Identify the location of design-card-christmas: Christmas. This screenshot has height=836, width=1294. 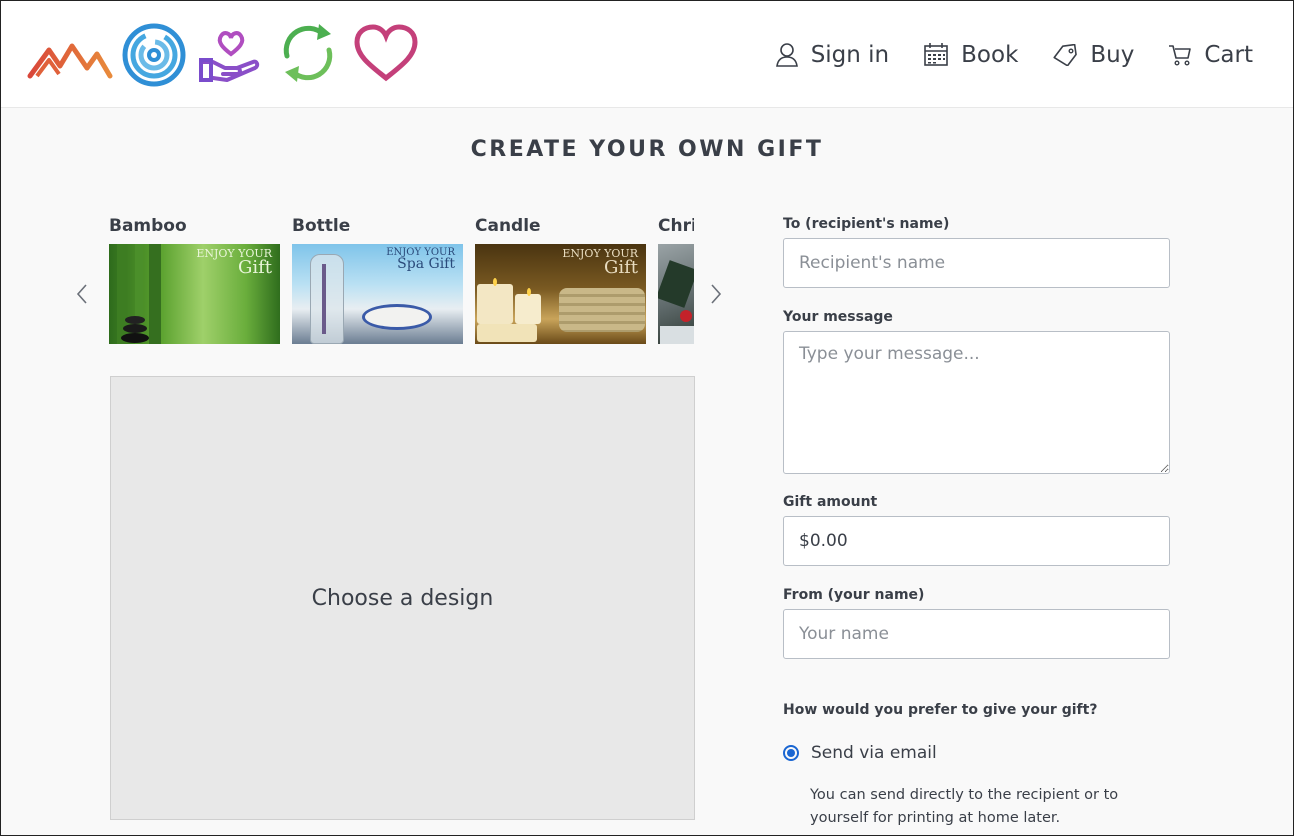
(676, 278).